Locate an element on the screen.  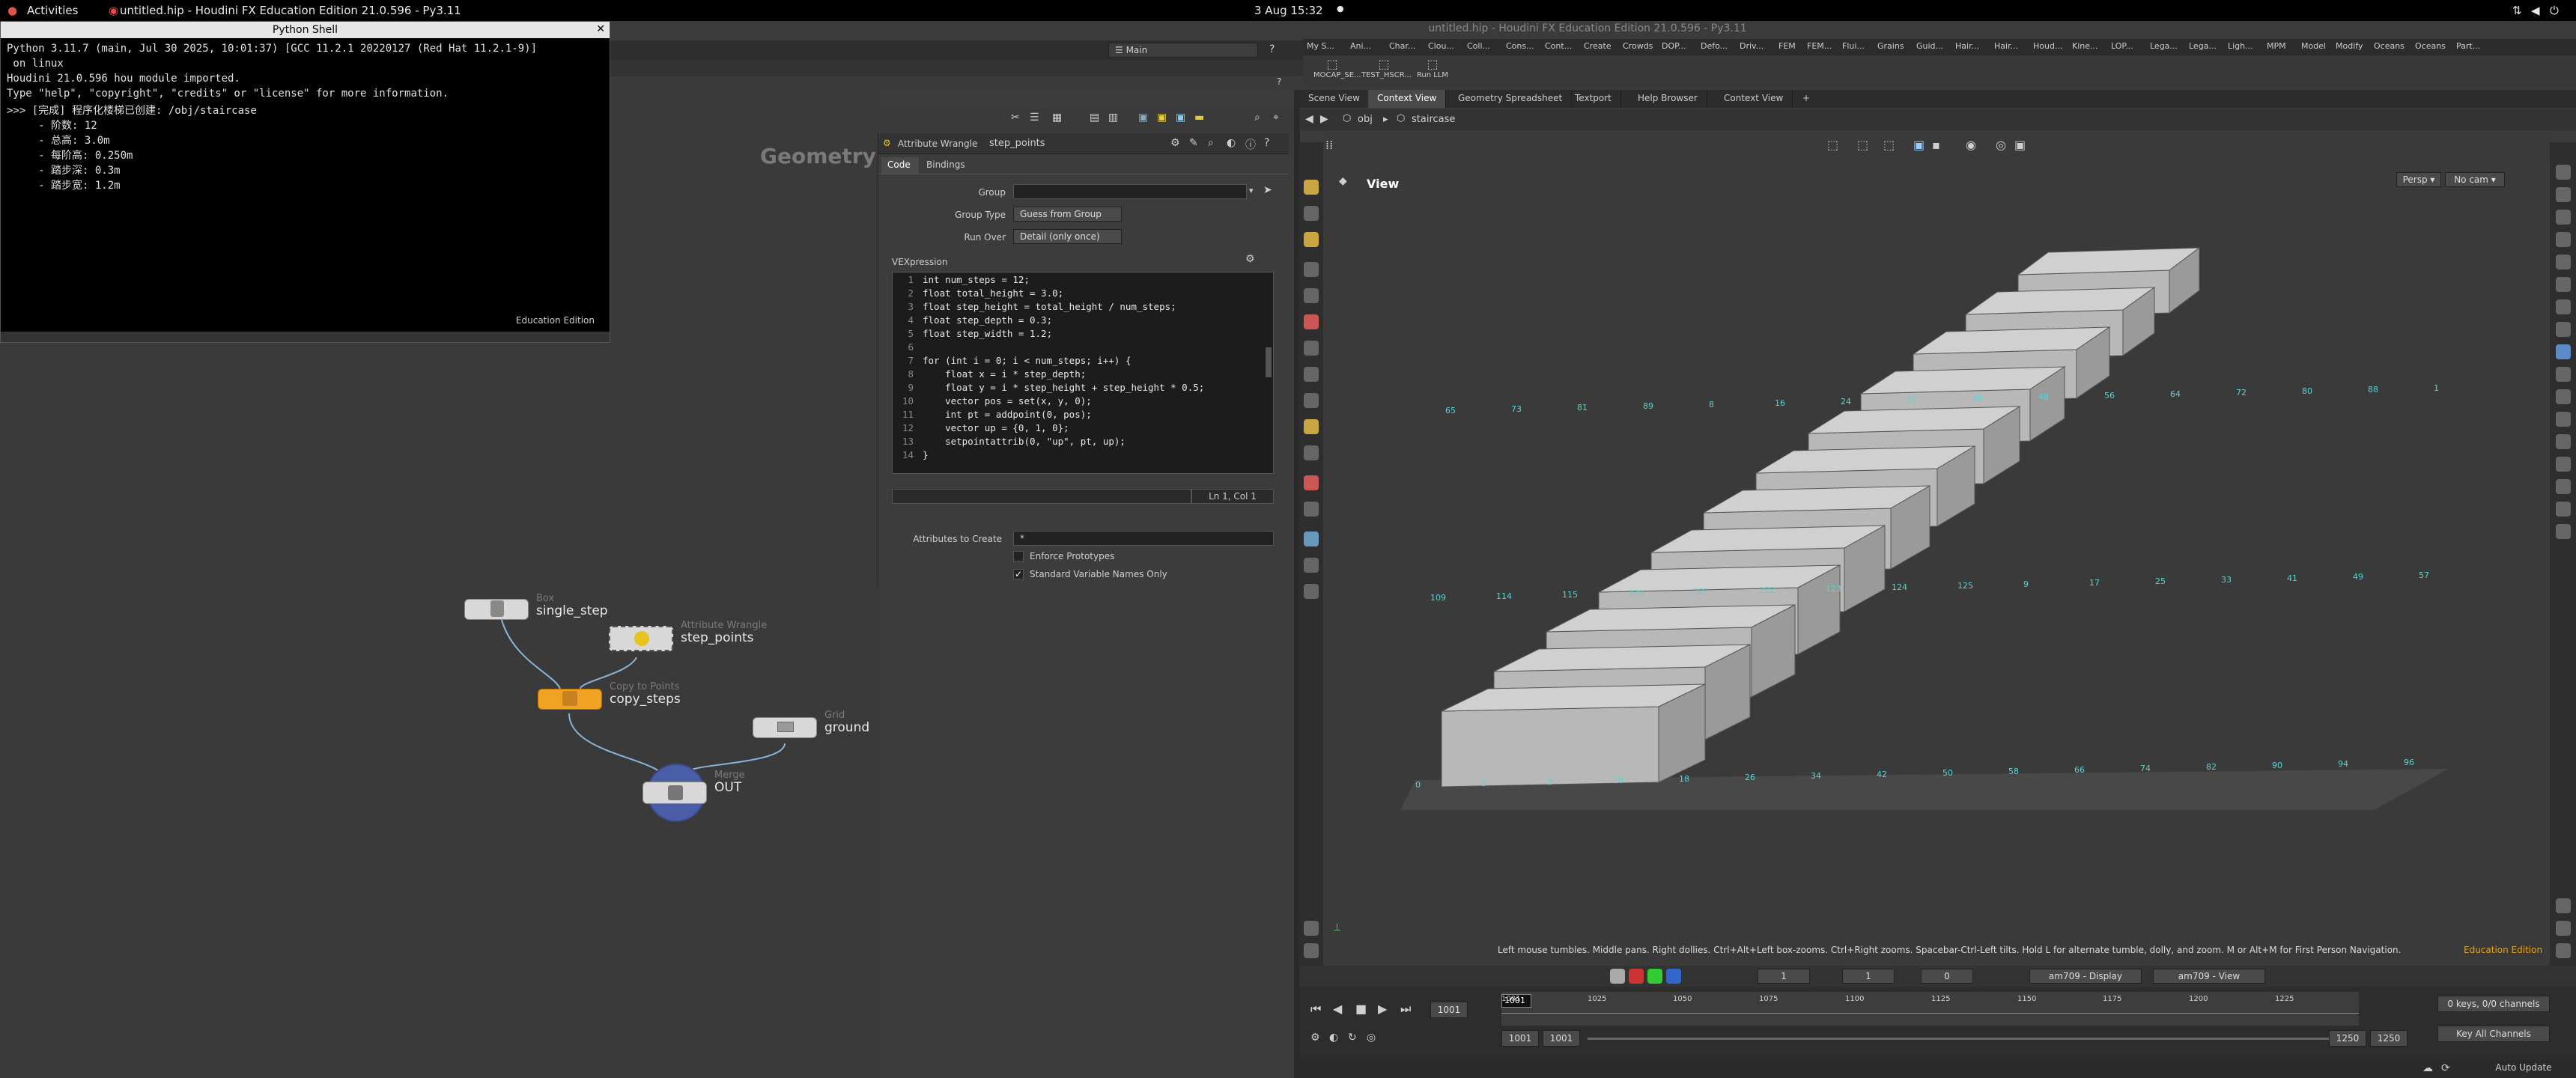
tab-textport: Textport is located at coordinates (1593, 99).